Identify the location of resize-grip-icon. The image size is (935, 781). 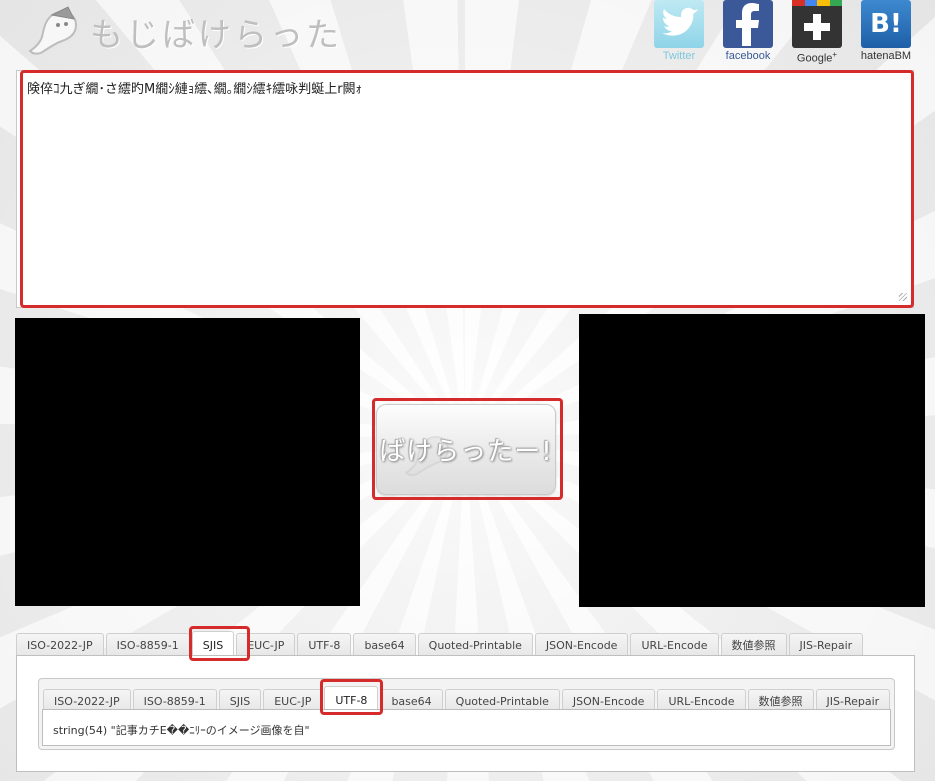
(903, 297).